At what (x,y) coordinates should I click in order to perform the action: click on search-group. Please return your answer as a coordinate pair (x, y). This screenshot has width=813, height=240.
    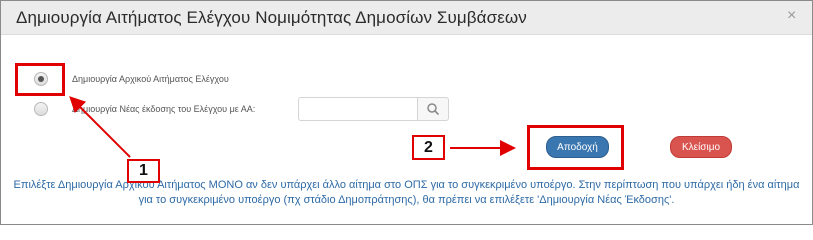
    Looking at the image, I should click on (373, 109).